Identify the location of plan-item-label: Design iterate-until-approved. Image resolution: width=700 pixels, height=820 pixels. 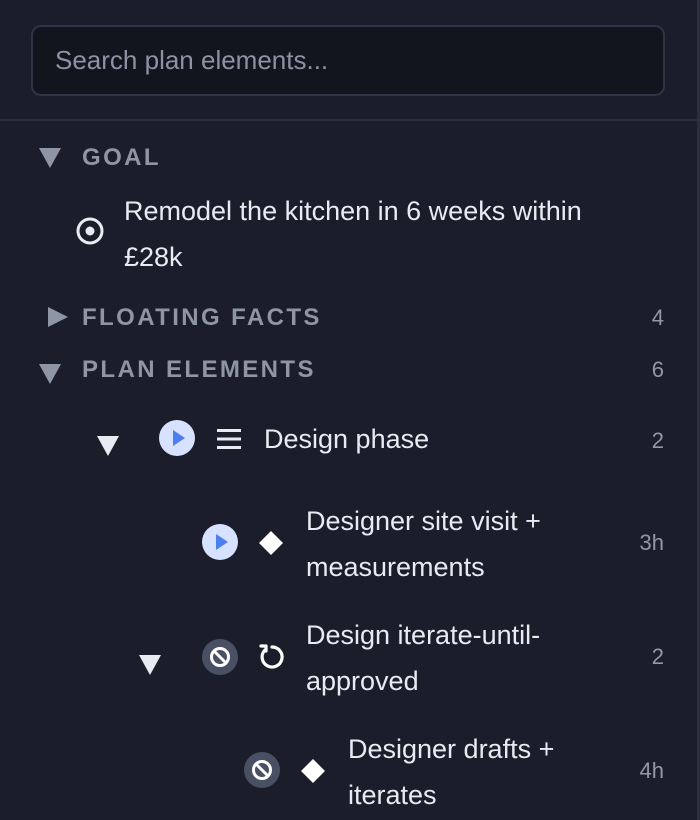
(423, 658).